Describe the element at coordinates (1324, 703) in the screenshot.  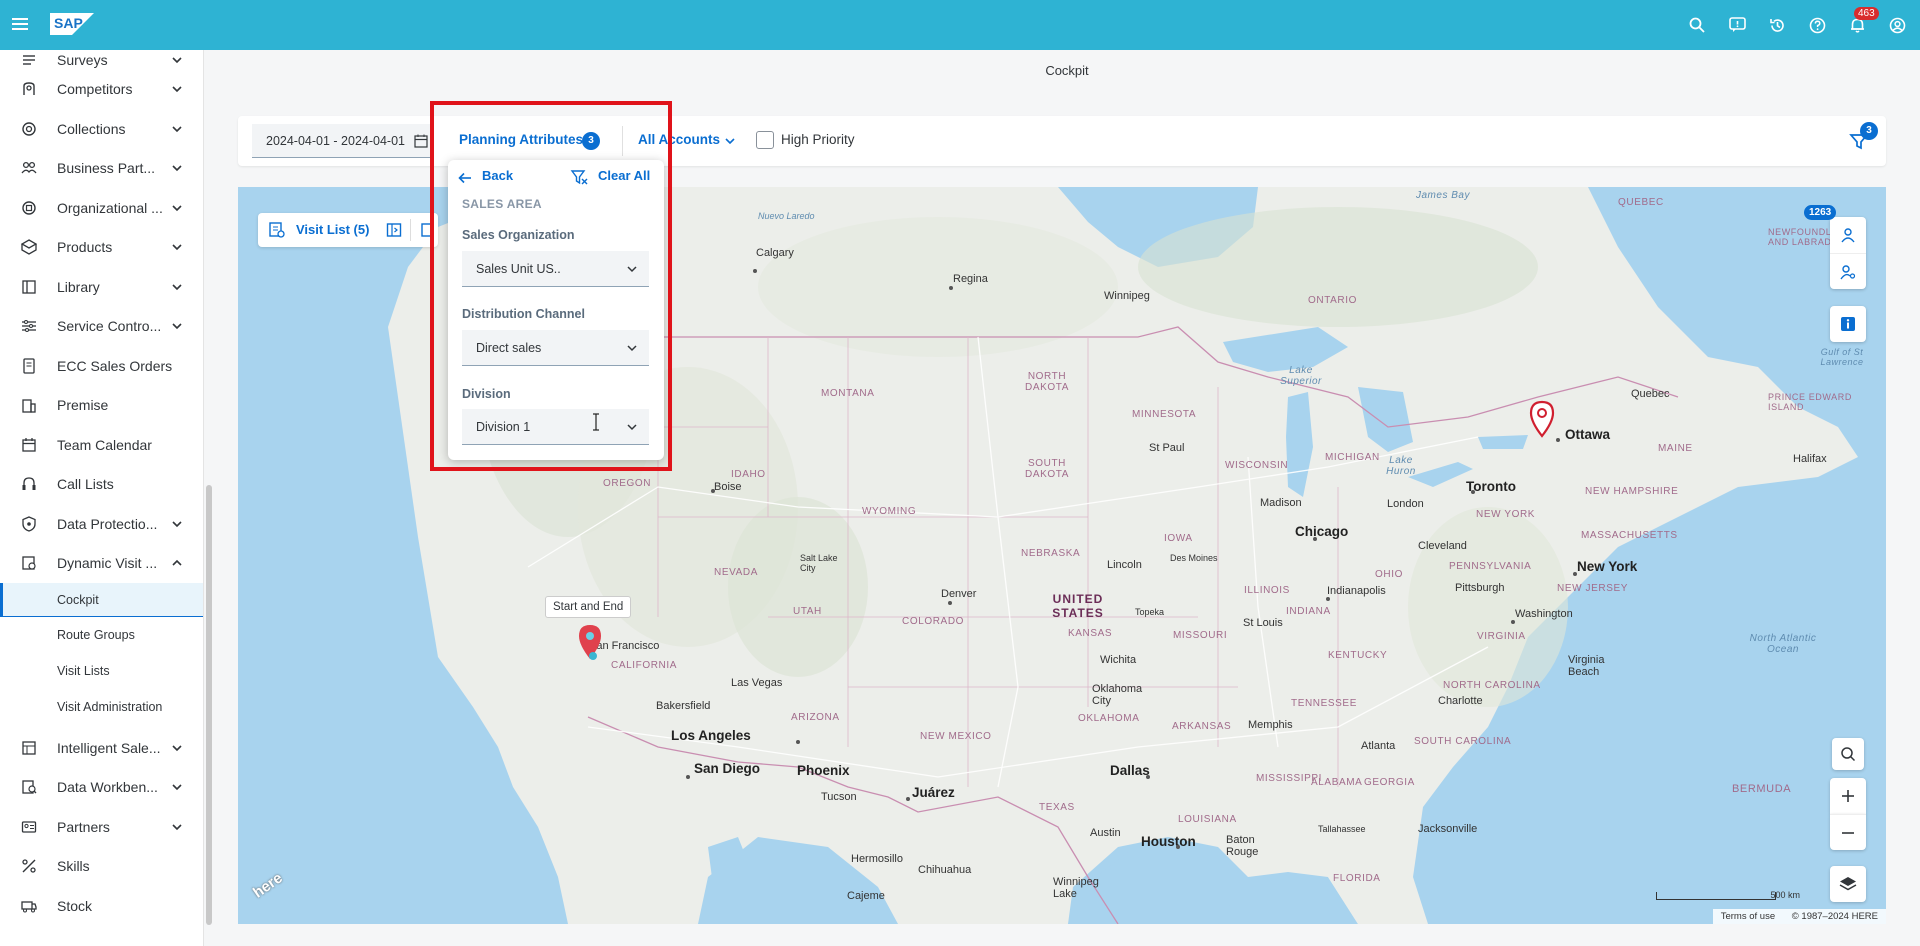
I see `map-label: TENNESSEE` at that location.